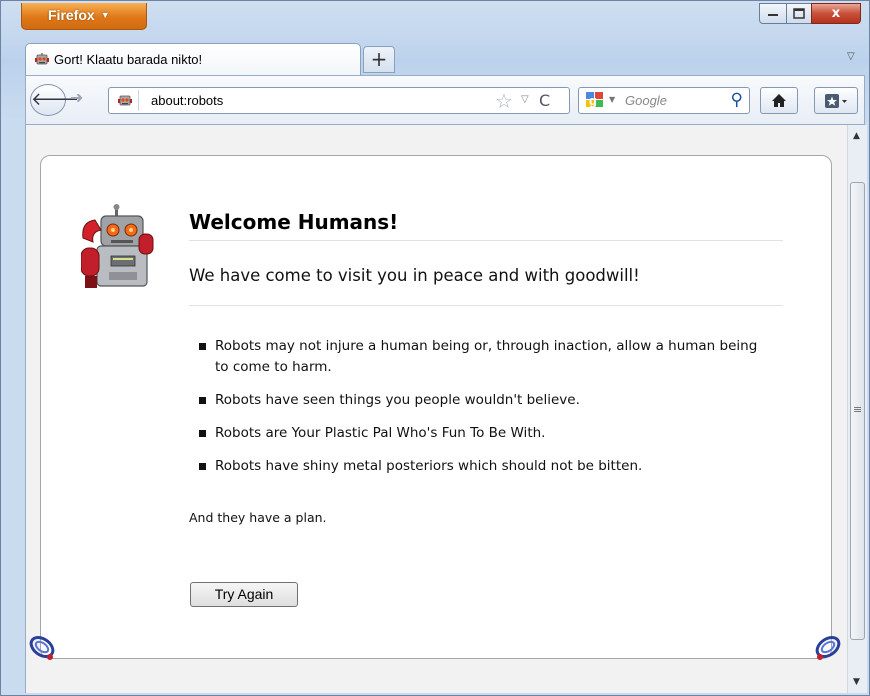 Image resolution: width=870 pixels, height=696 pixels. I want to click on tab-active: Gort! Klaatu barada nikto!, so click(193, 59).